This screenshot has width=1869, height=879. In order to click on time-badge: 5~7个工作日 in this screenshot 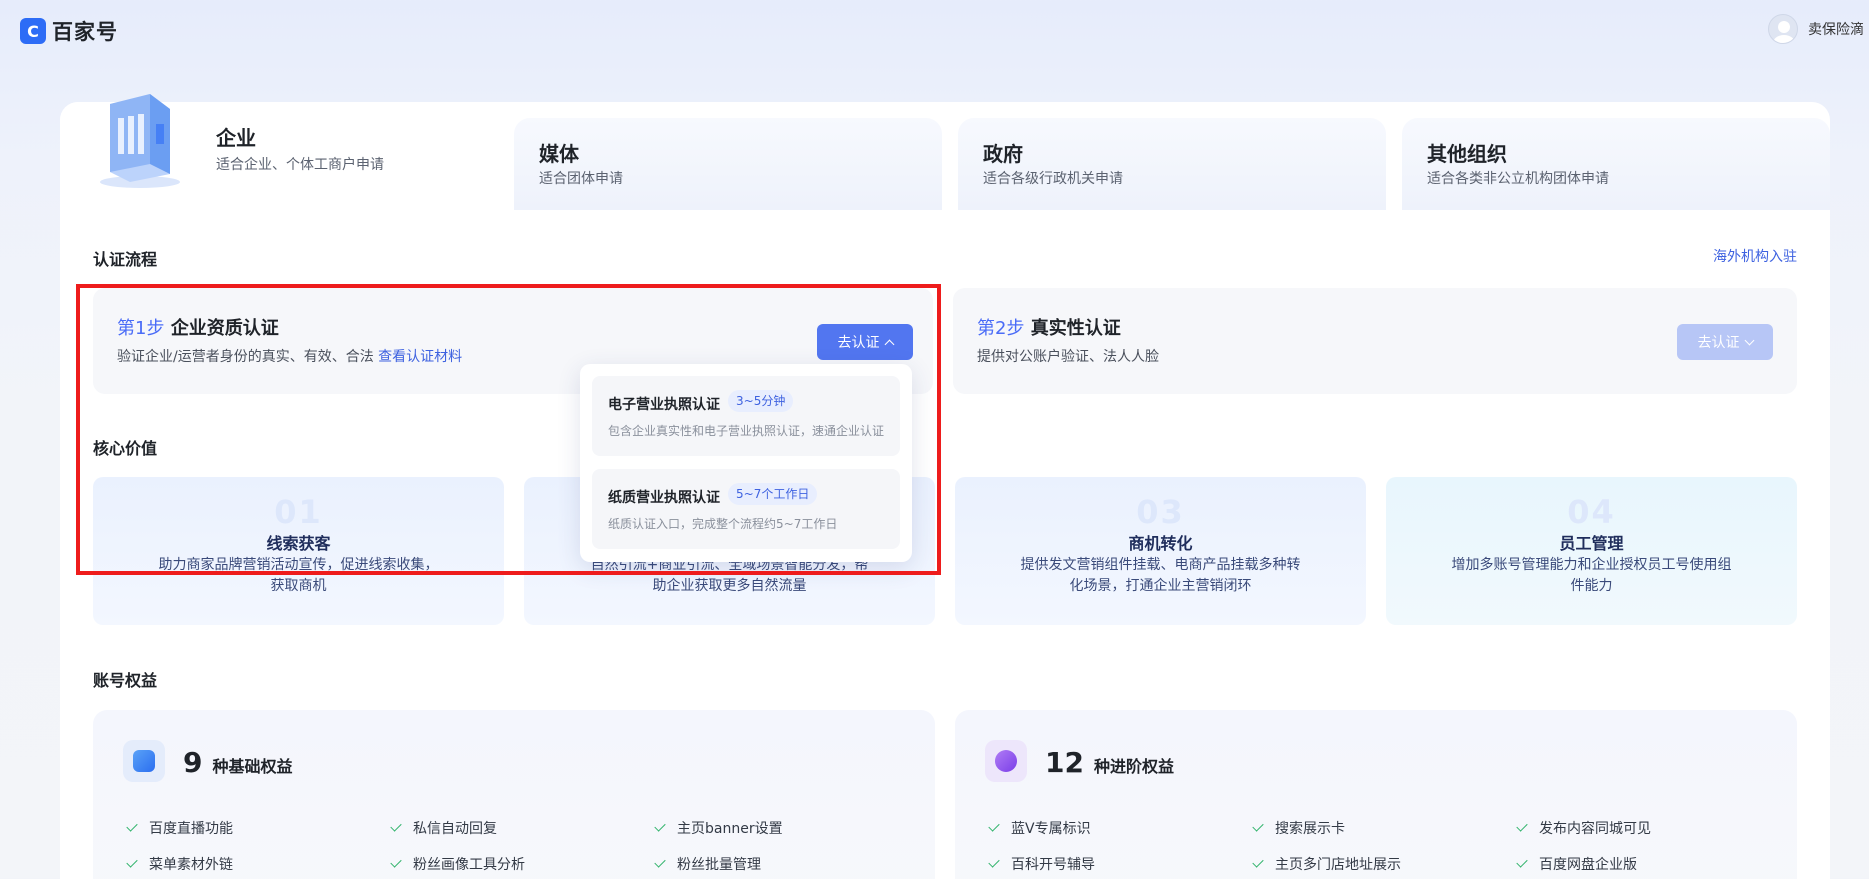, I will do `click(773, 494)`.